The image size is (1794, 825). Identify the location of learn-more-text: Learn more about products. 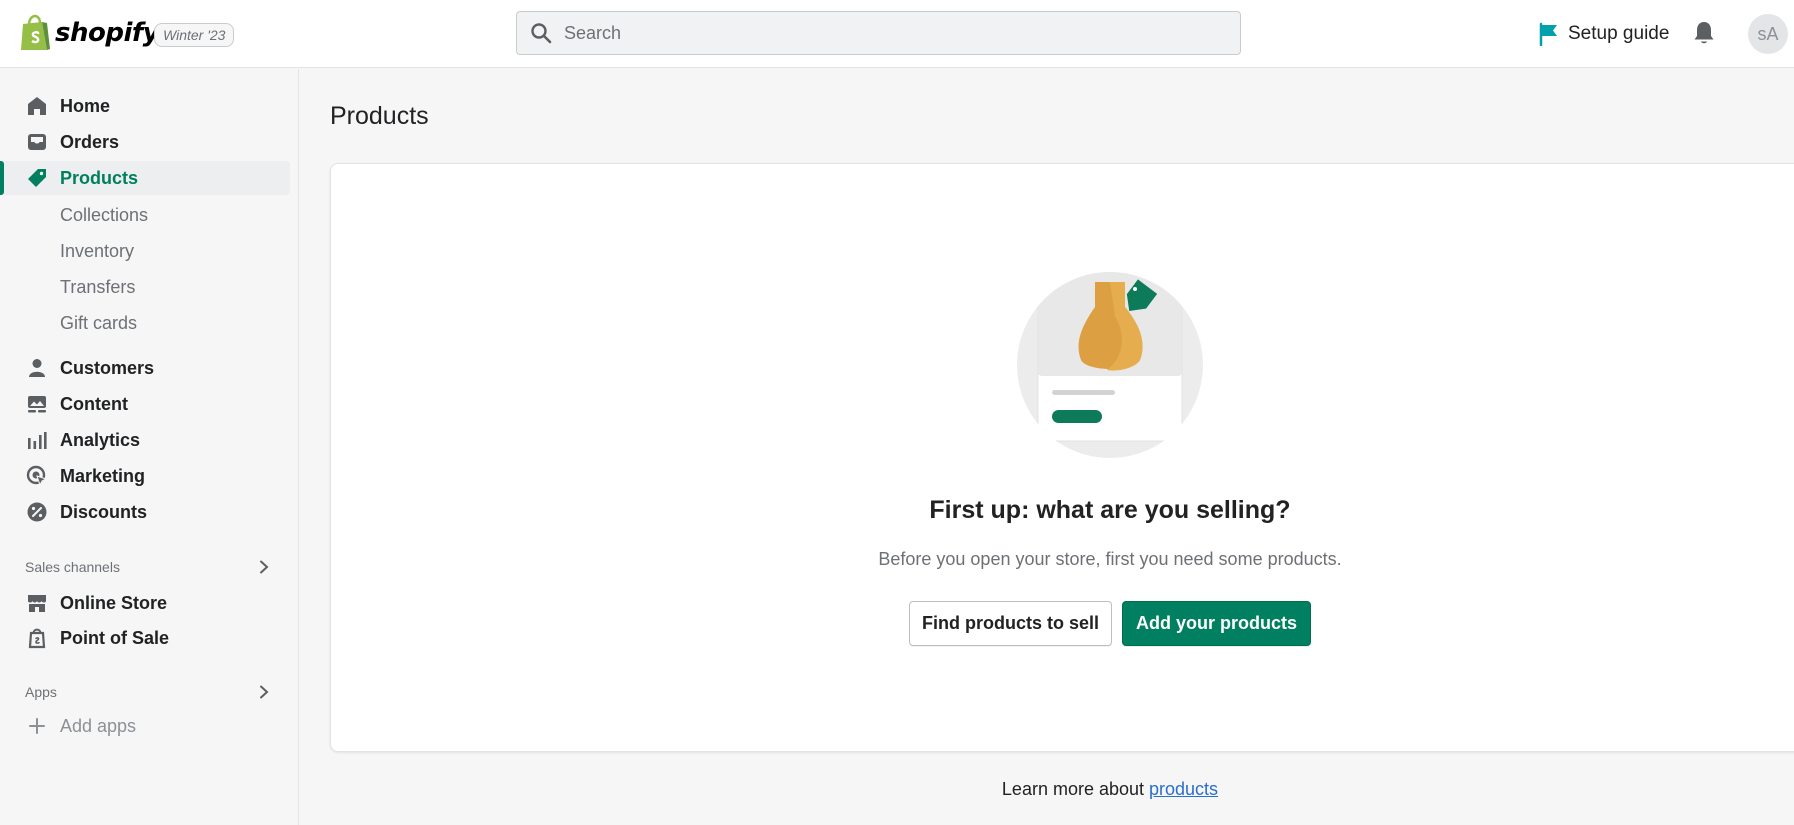
(1110, 789).